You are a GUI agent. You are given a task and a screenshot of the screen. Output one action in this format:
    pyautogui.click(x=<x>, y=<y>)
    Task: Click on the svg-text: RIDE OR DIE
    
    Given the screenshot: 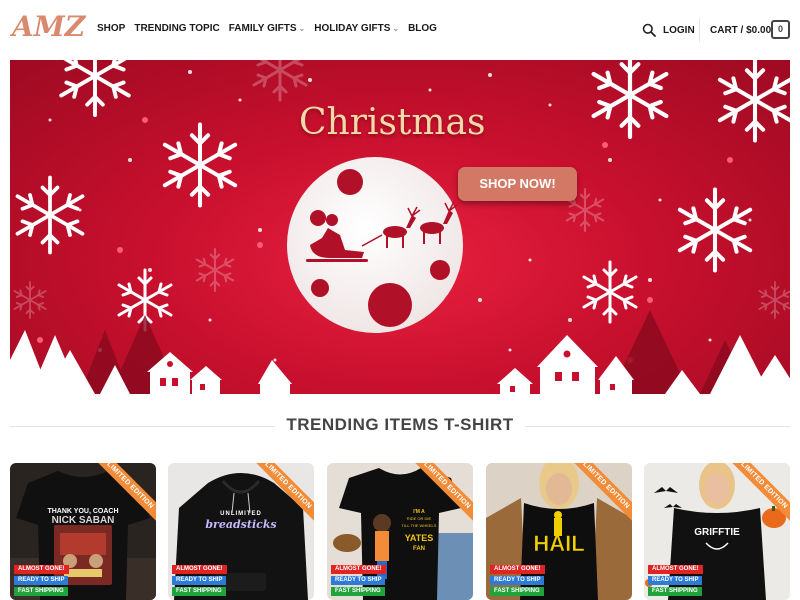 What is the action you would take?
    pyautogui.click(x=419, y=518)
    